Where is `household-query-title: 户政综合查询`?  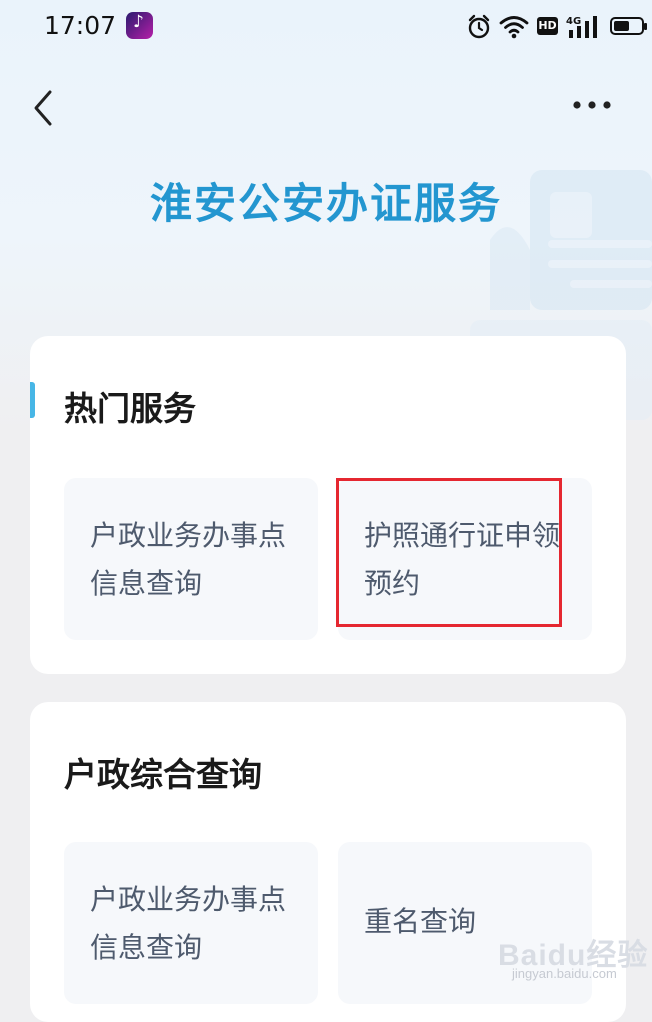 household-query-title: 户政综合查询 is located at coordinates (163, 774).